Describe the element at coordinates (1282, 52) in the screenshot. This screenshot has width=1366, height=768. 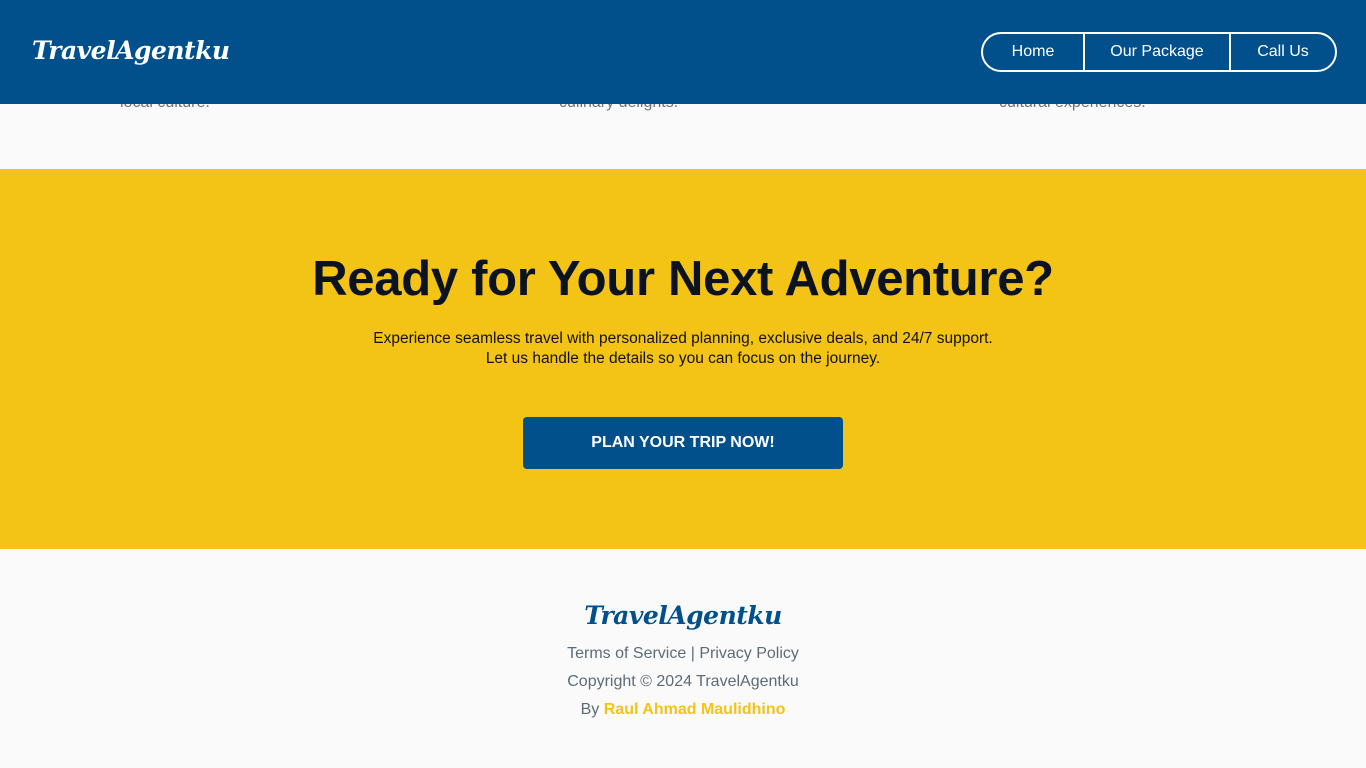
I see `nav-call-us-link: Call Us` at that location.